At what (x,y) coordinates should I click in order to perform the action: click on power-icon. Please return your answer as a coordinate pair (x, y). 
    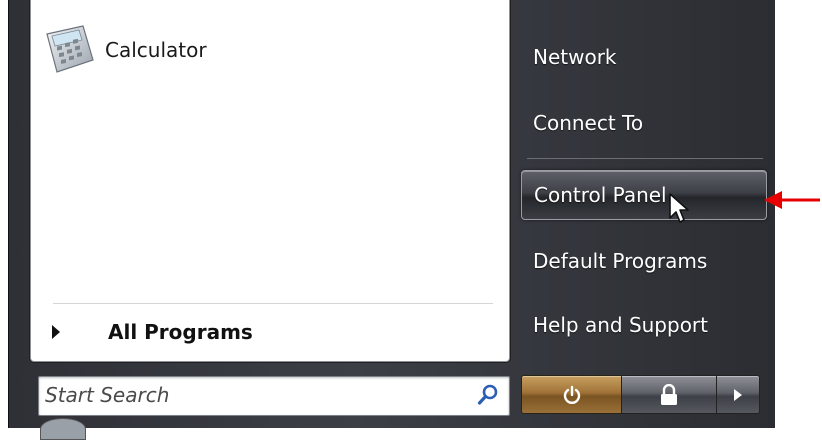
    Looking at the image, I should click on (571, 394).